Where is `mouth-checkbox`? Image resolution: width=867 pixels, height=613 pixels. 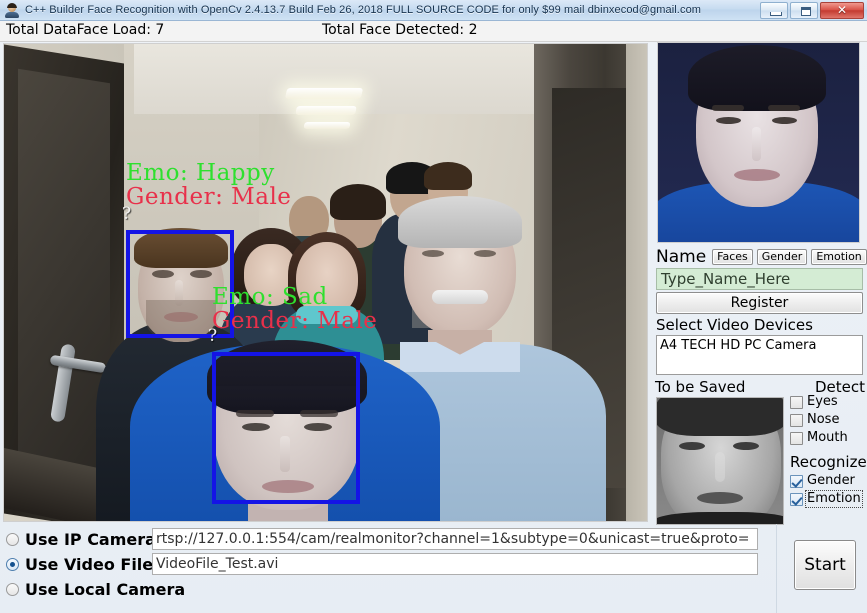 mouth-checkbox is located at coordinates (796, 438).